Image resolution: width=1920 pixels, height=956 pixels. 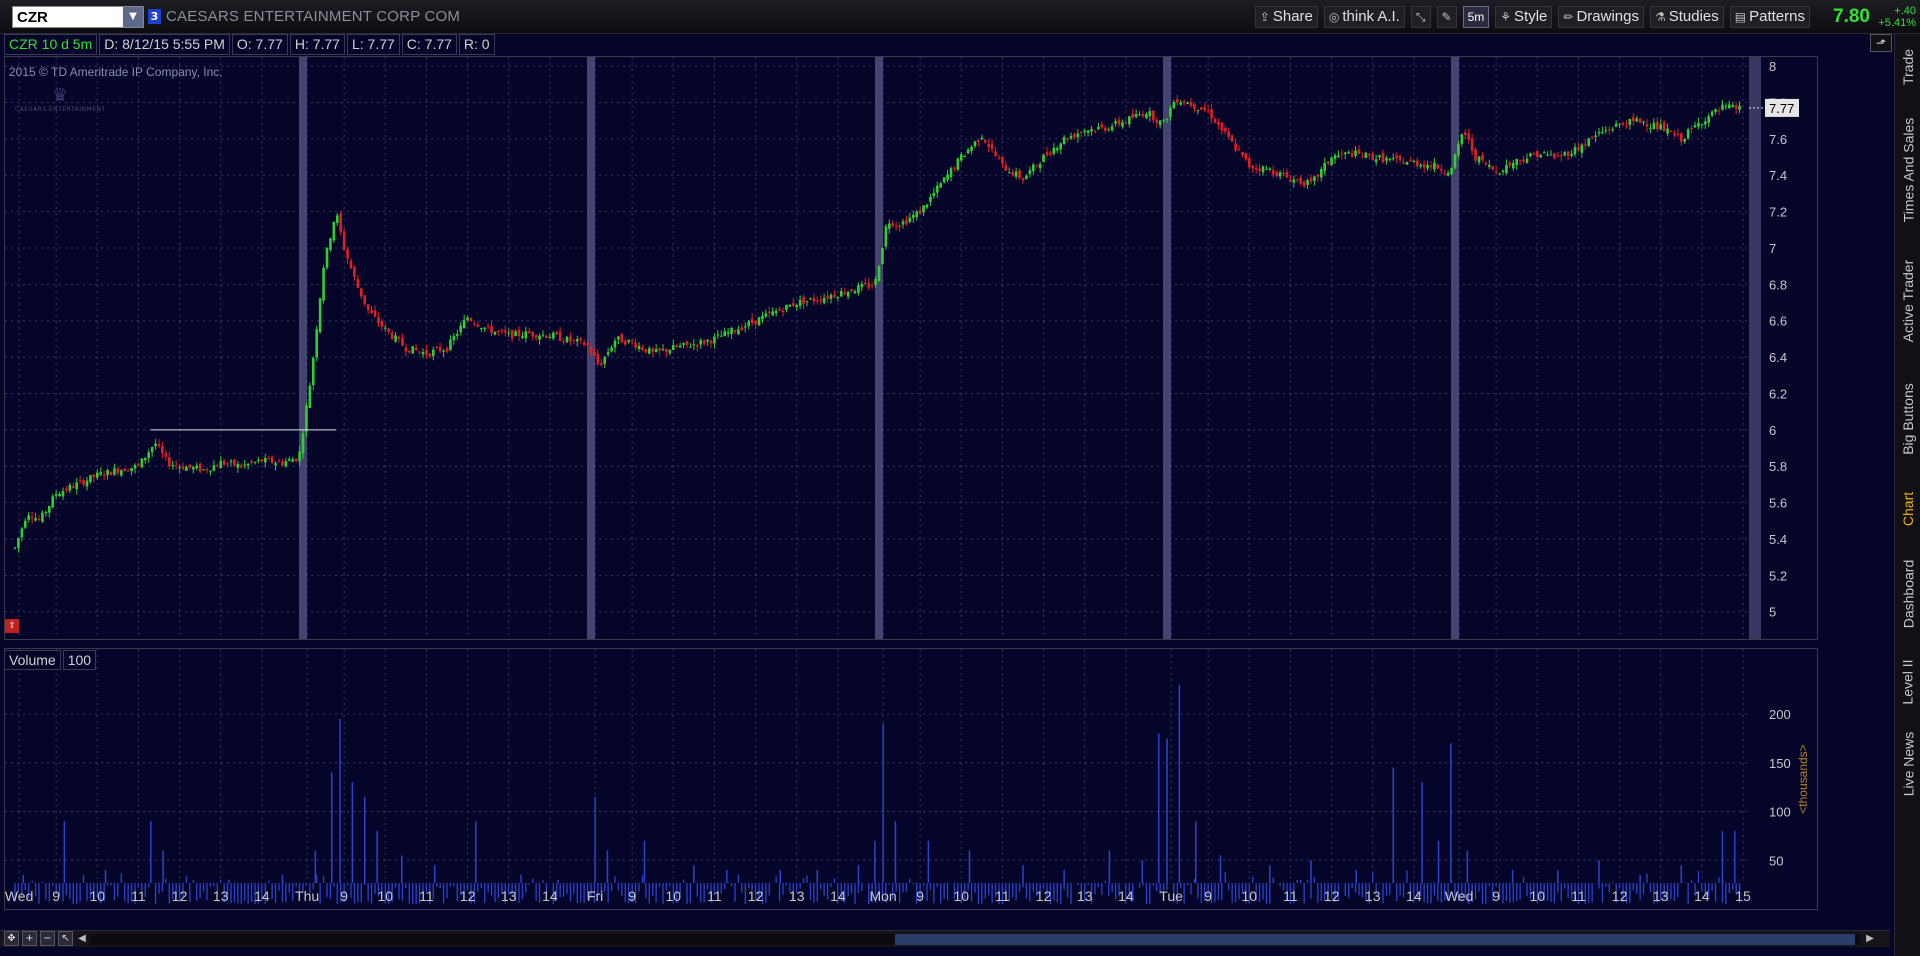 I want to click on symbol-selector: ▼, so click(x=78, y=17).